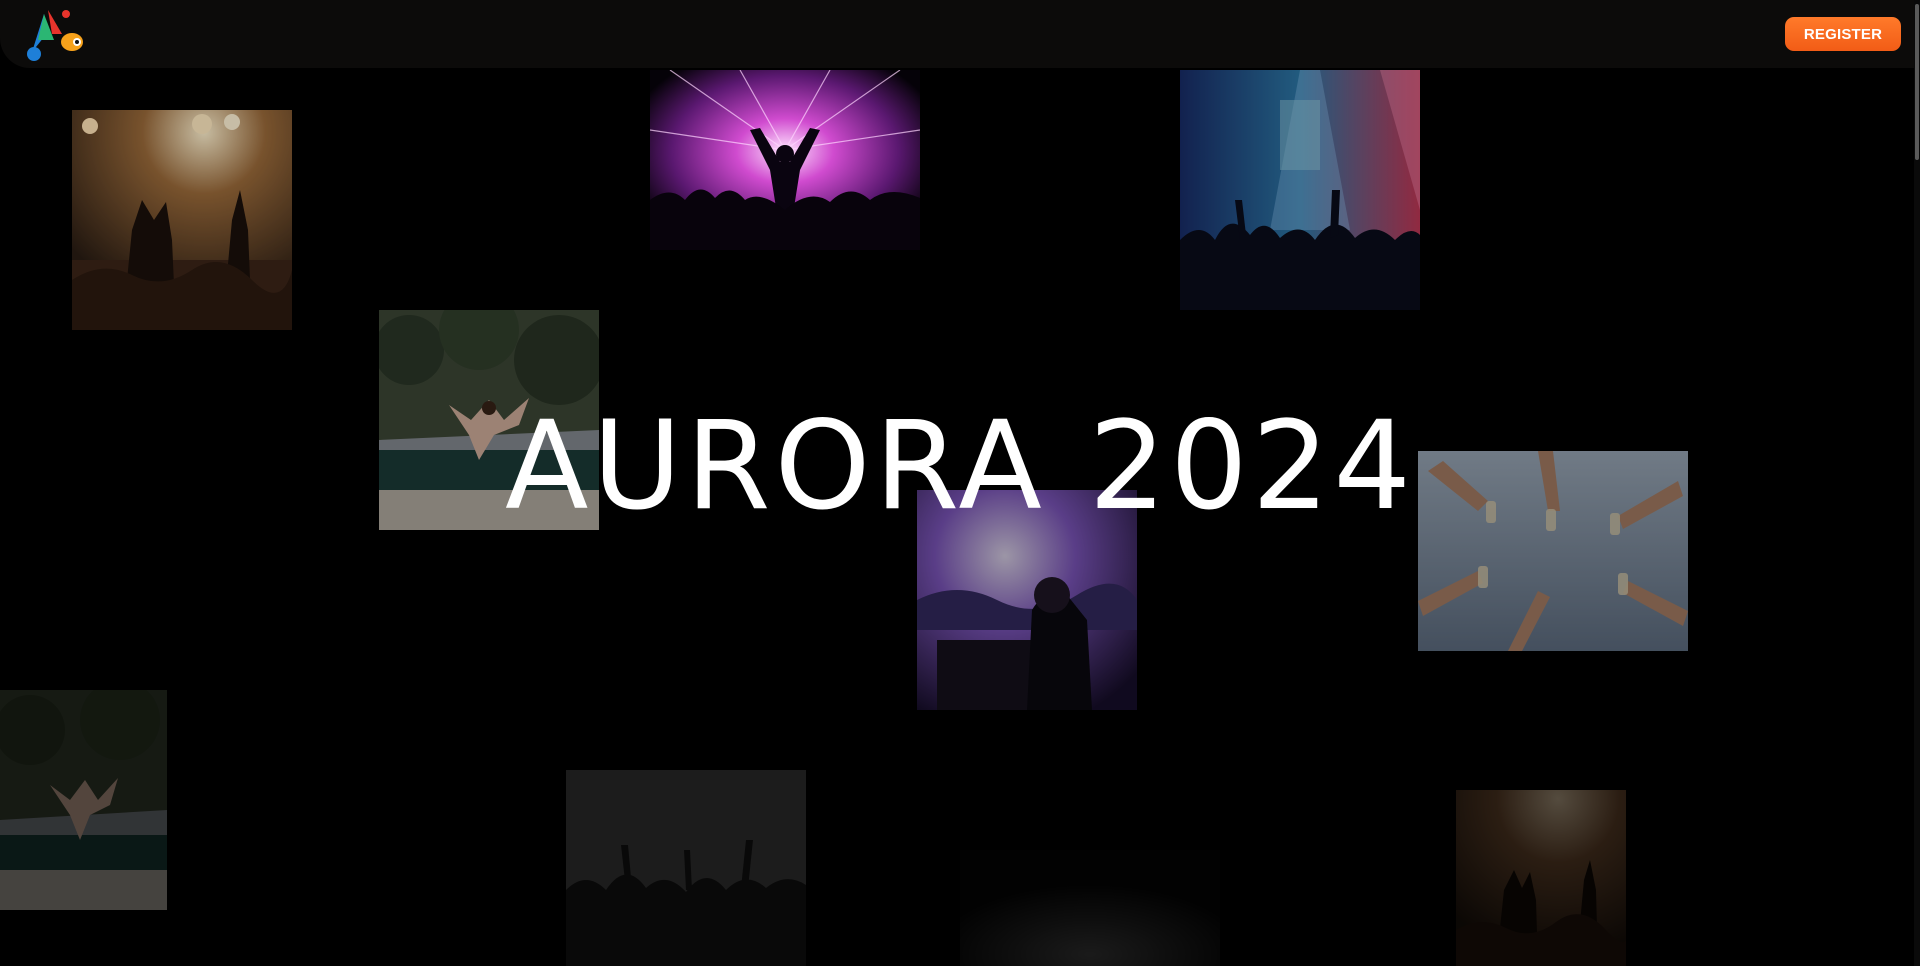  What do you see at coordinates (1843, 34) in the screenshot?
I see `register-button: REGISTER` at bounding box center [1843, 34].